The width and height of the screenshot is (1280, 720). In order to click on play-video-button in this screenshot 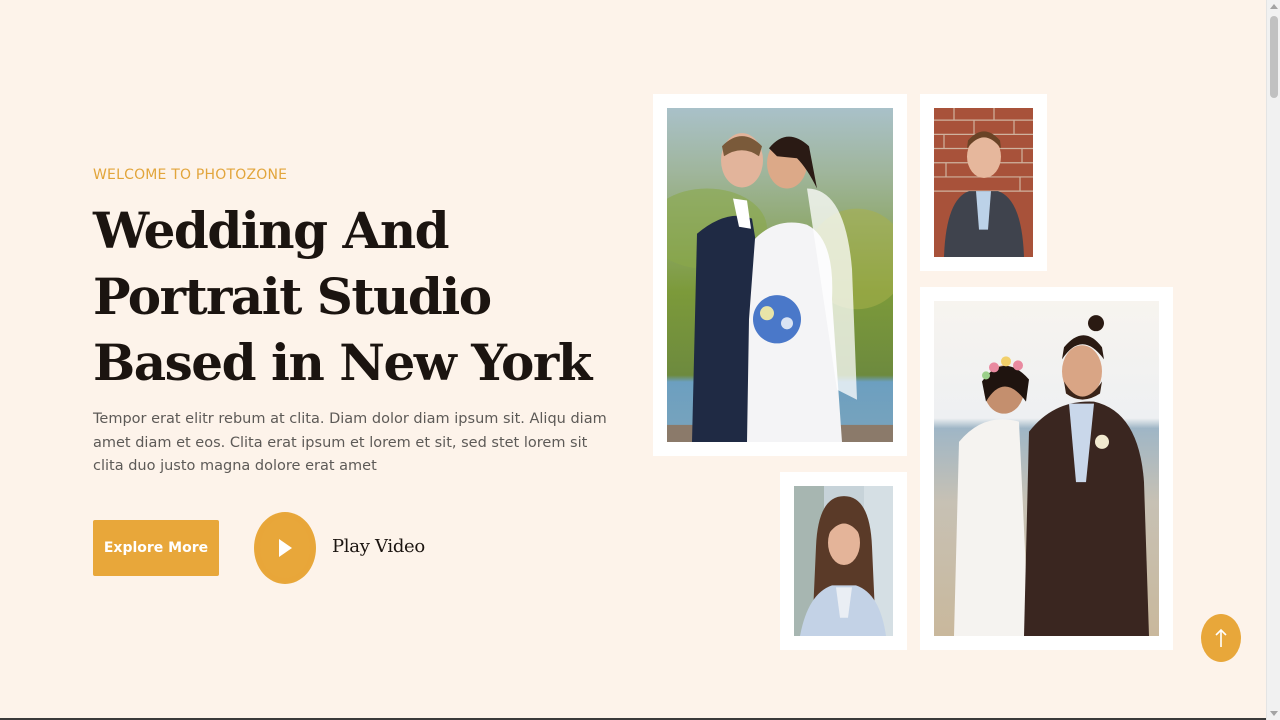, I will do `click(285, 548)`.